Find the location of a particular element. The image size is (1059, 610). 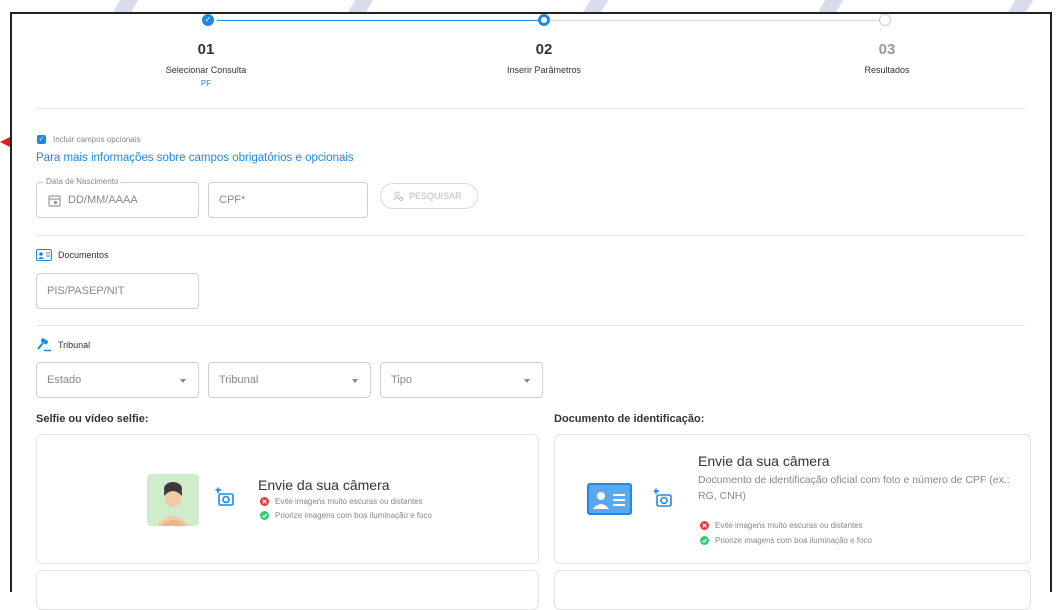

selfie-hint-bad: Evite imagens muito escuras ou distantes is located at coordinates (349, 501).